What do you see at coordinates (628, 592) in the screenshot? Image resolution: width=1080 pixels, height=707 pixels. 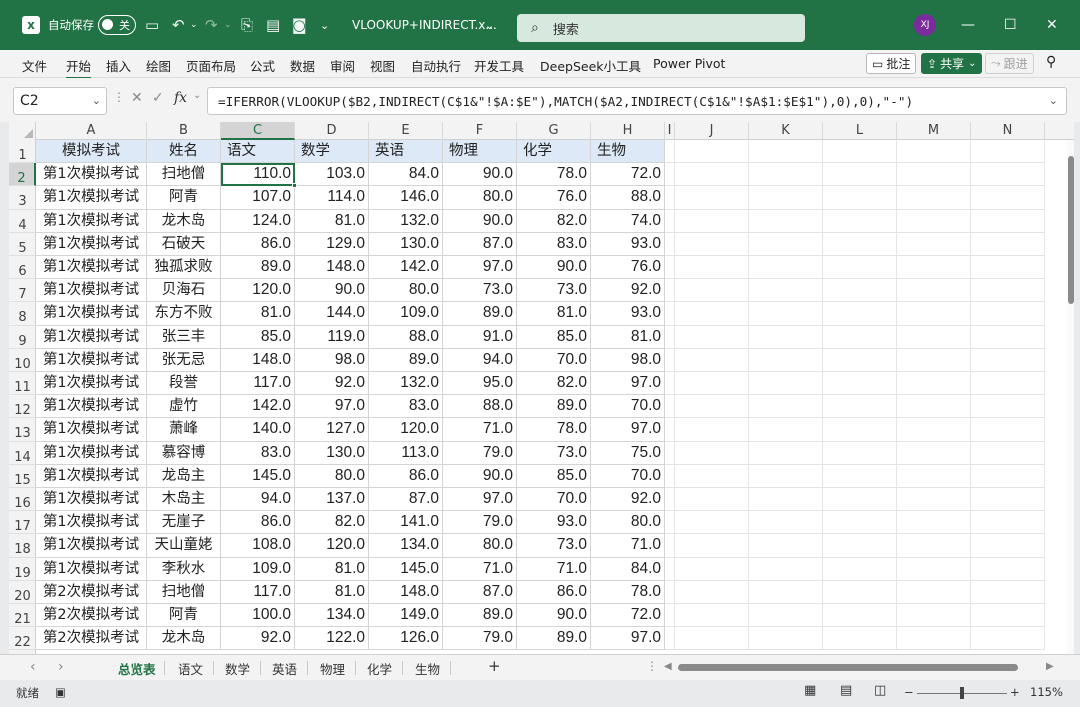 I see `score-cell: 78.0` at bounding box center [628, 592].